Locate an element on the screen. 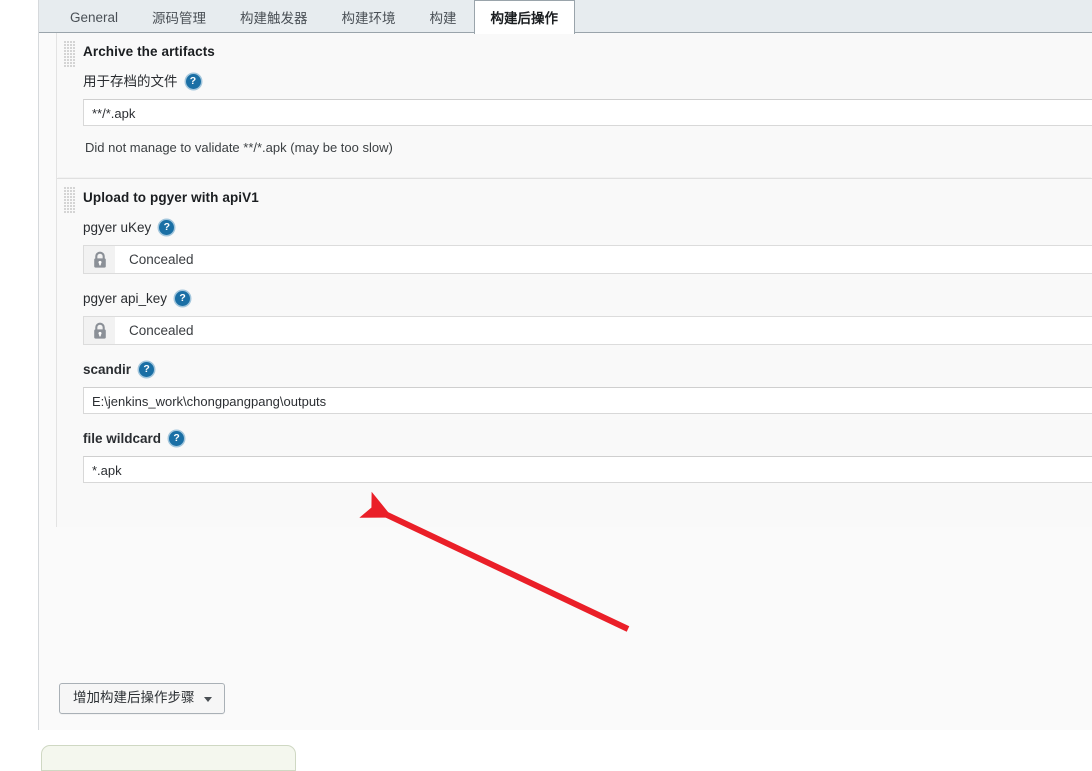  pgyer-apikey-input: Concealed is located at coordinates (587, 330).